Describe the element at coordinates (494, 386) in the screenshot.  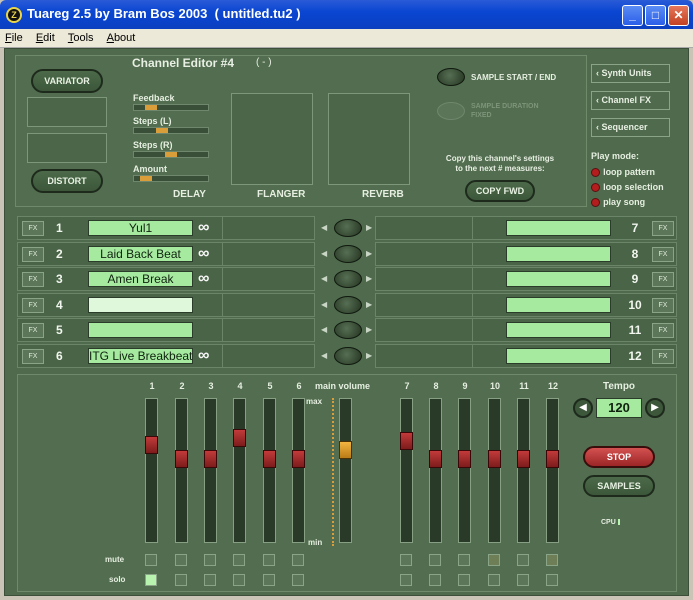
I see `mixer-channel-number: 10` at that location.